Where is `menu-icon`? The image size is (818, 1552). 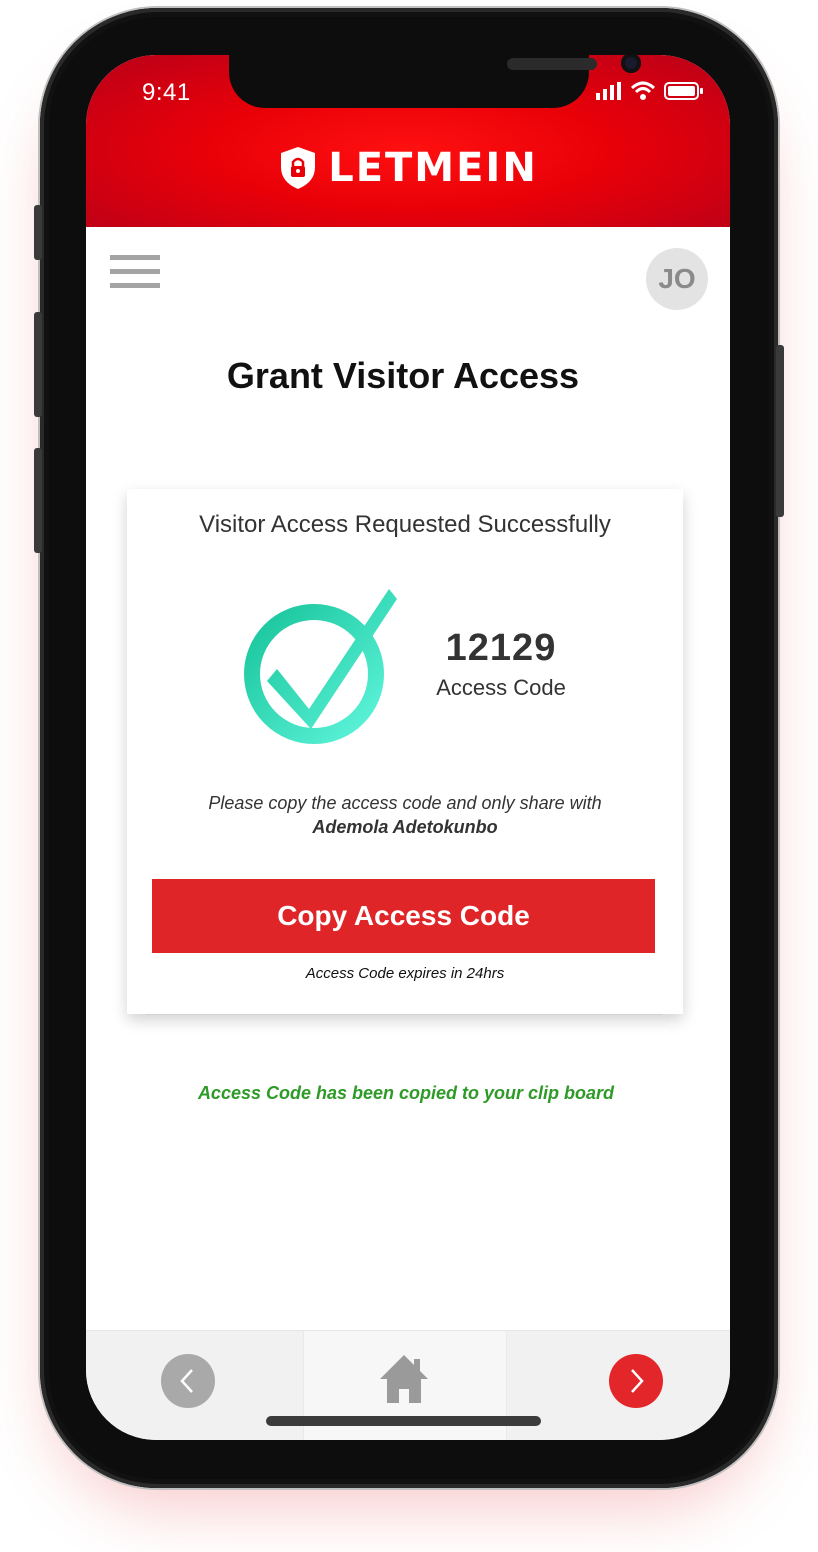
menu-icon is located at coordinates (135, 273).